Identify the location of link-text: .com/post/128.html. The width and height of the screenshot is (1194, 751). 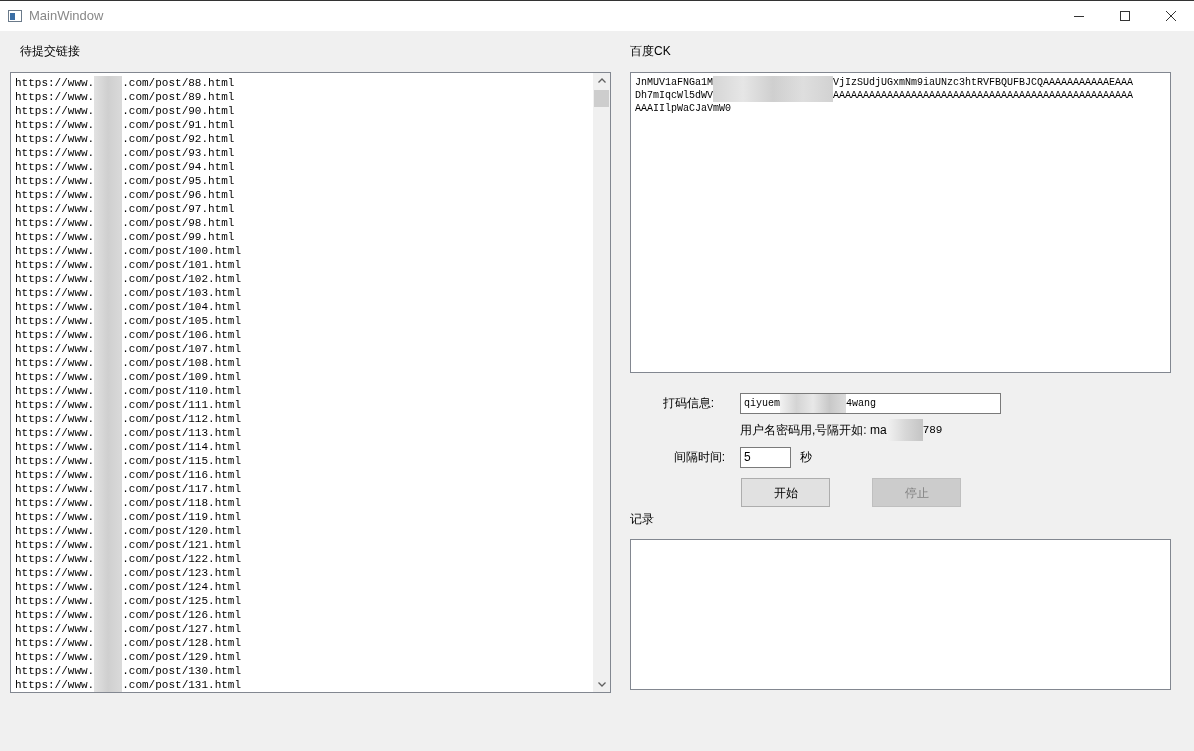
(182, 643).